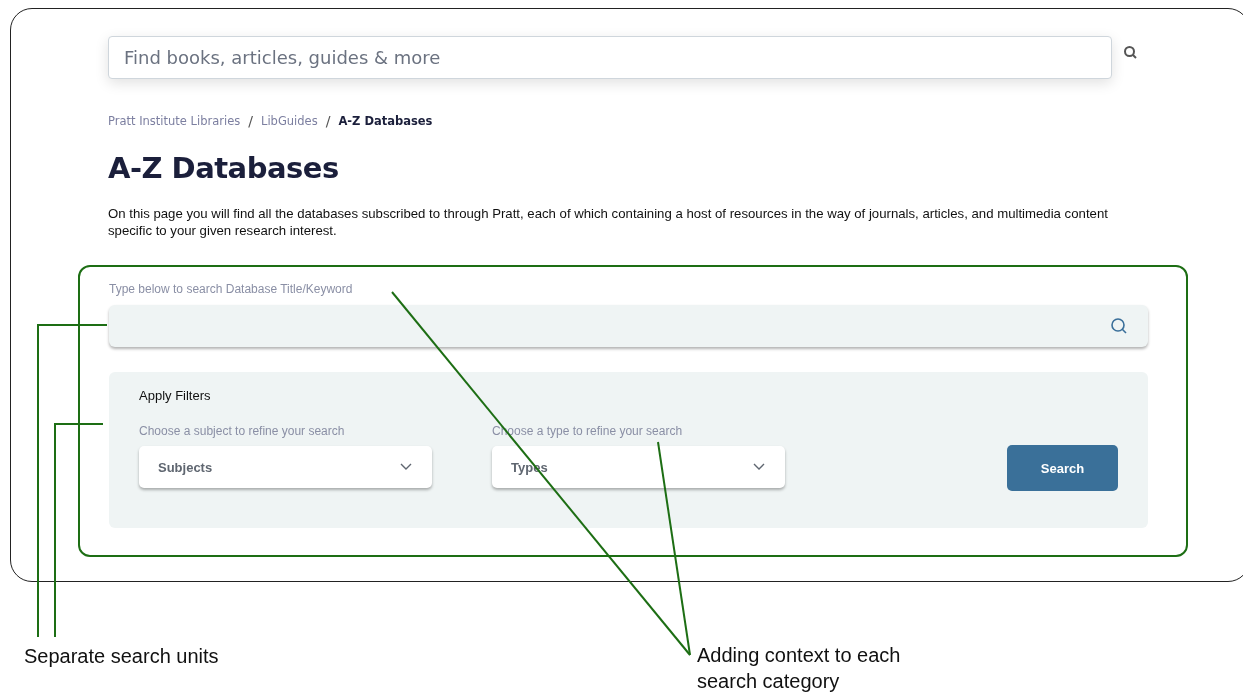 This screenshot has width=1243, height=700. Describe the element at coordinates (289, 121) in the screenshot. I see `breadcrumb-link: LibGuides` at that location.